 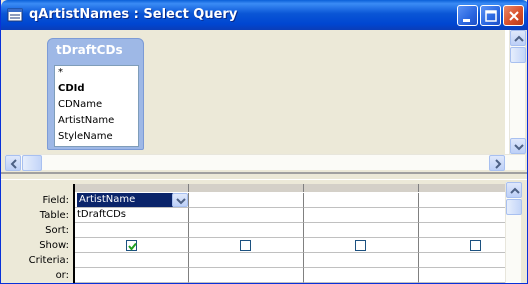 What do you see at coordinates (86, 120) in the screenshot?
I see `field-item-artistname: ArtistName` at bounding box center [86, 120].